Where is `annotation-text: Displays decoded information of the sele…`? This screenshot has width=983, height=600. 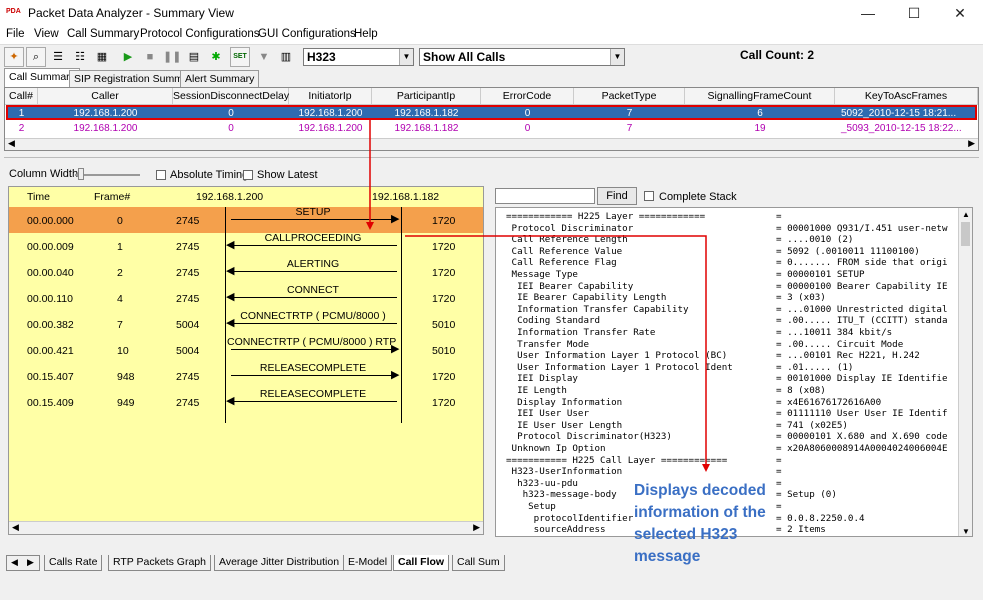 annotation-text: Displays decoded information of the sele… is located at coordinates (700, 523).